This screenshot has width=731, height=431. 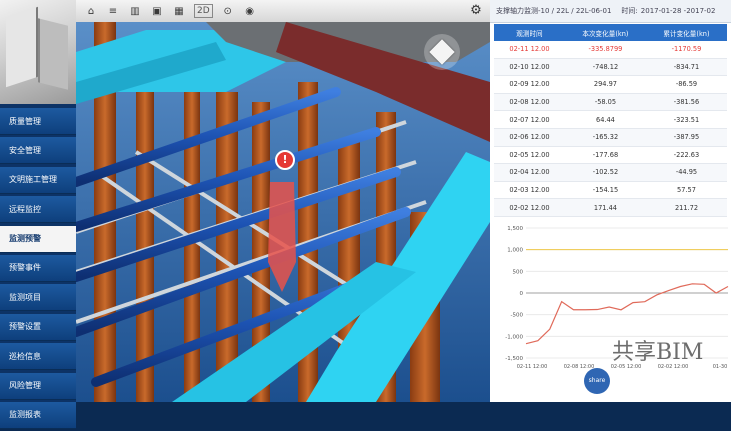 I want to click on table-cell: 171.44, so click(x=605, y=207).